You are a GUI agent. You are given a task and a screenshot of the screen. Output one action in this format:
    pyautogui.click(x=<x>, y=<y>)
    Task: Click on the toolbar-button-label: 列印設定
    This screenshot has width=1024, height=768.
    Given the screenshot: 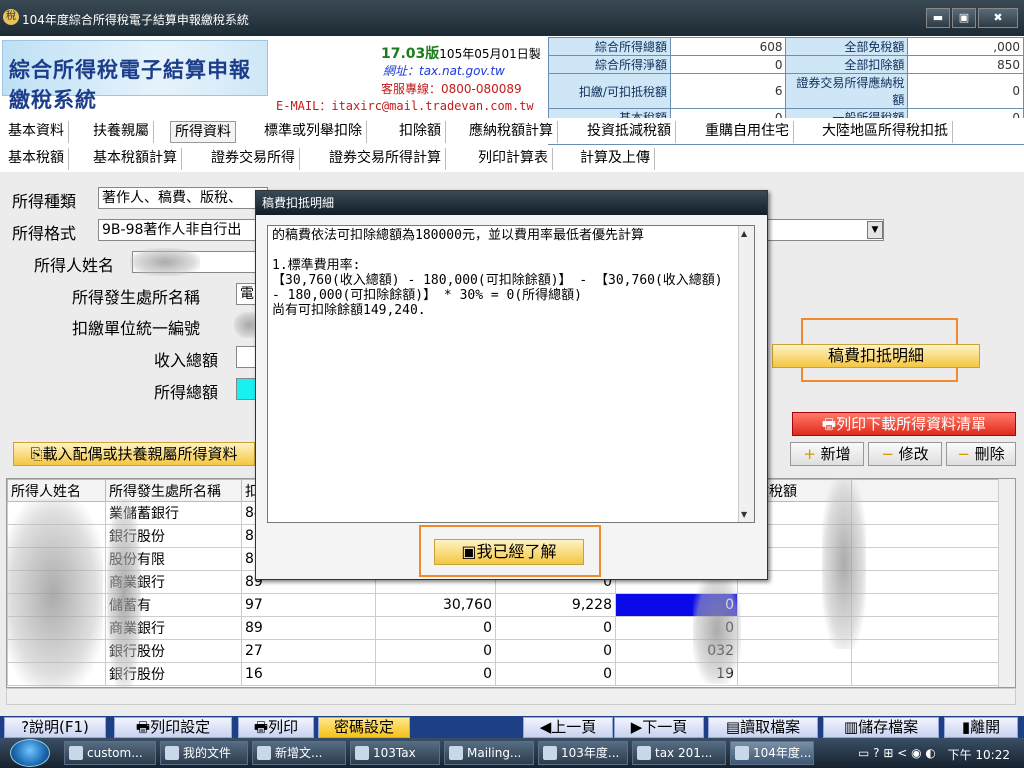 What is the action you would take?
    pyautogui.click(x=180, y=727)
    